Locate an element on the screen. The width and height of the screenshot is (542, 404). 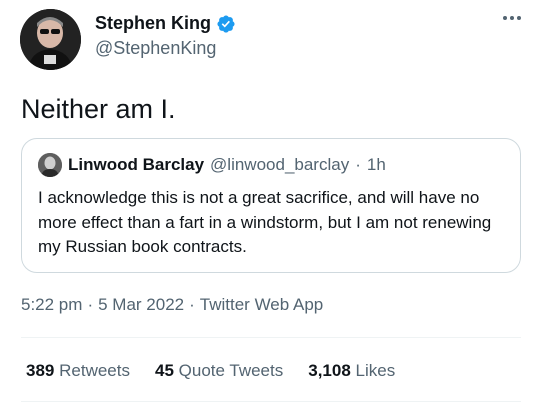
tweet-time: 5:22 pm is located at coordinates (51, 305).